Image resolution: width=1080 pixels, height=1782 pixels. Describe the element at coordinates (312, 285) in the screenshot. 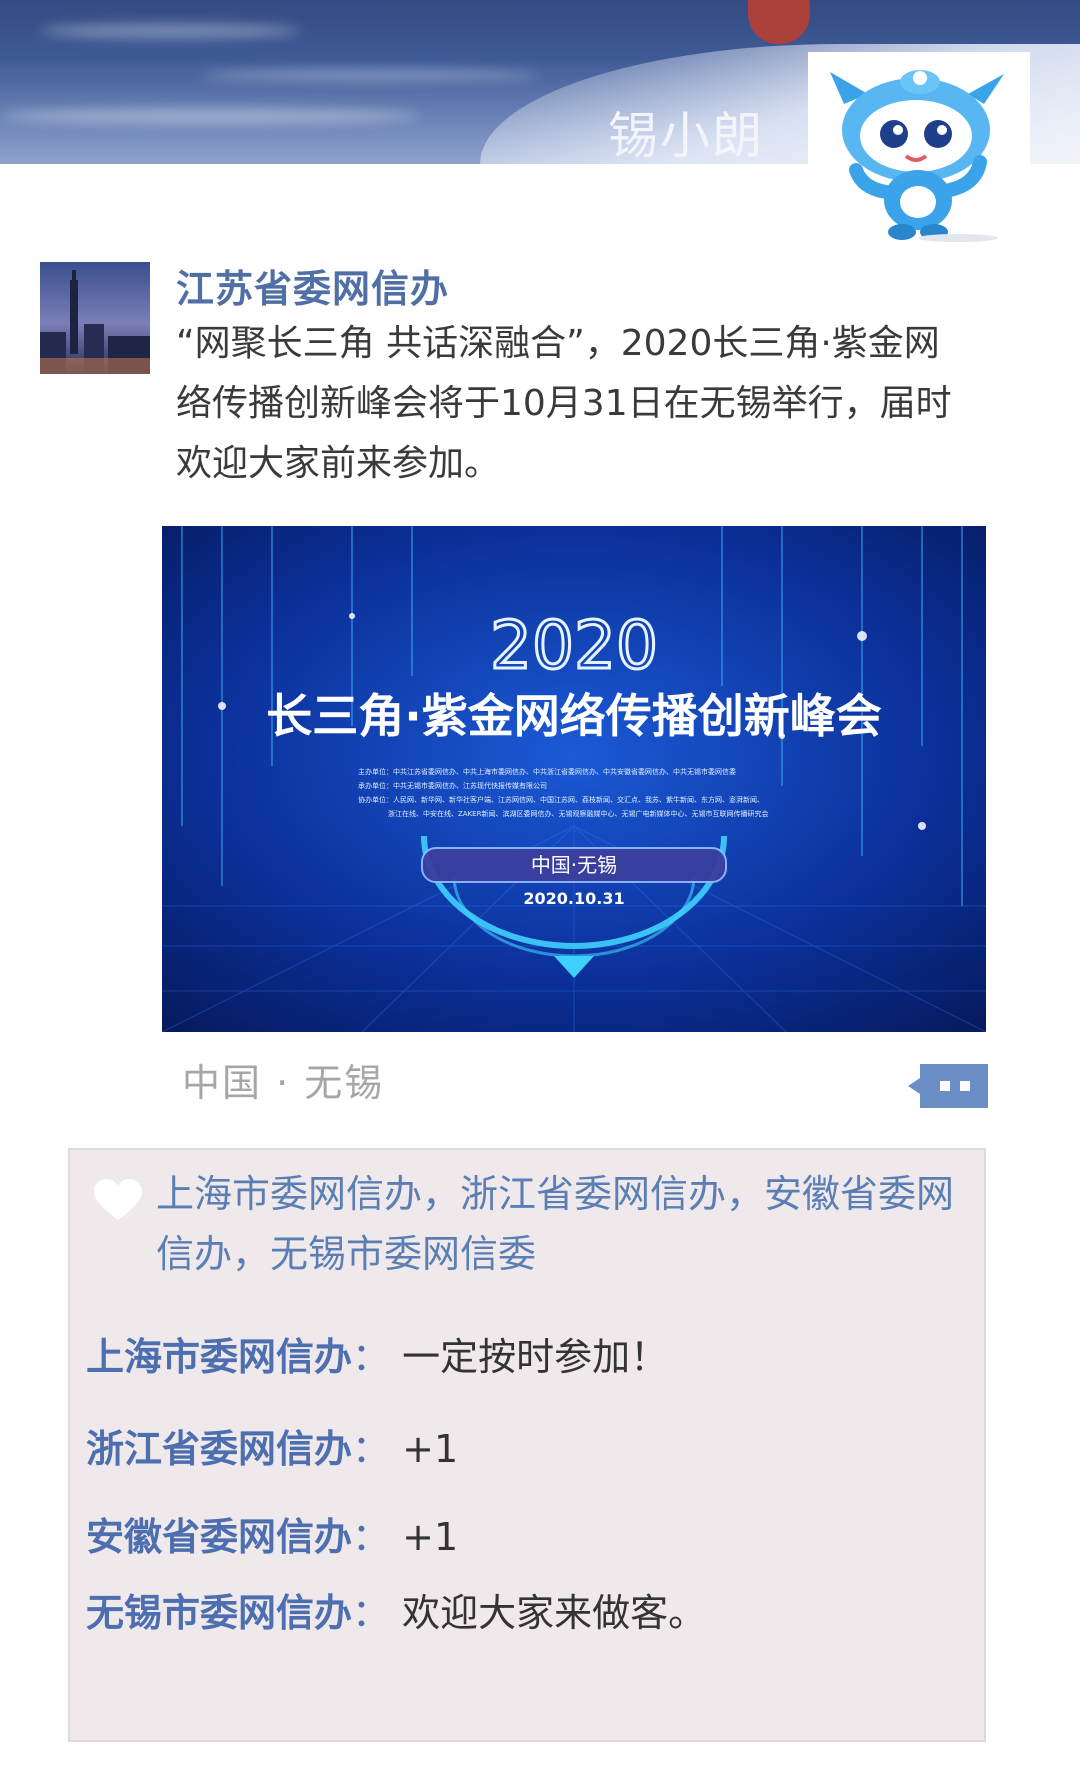

I see `post-author: 江苏省委网信办` at that location.